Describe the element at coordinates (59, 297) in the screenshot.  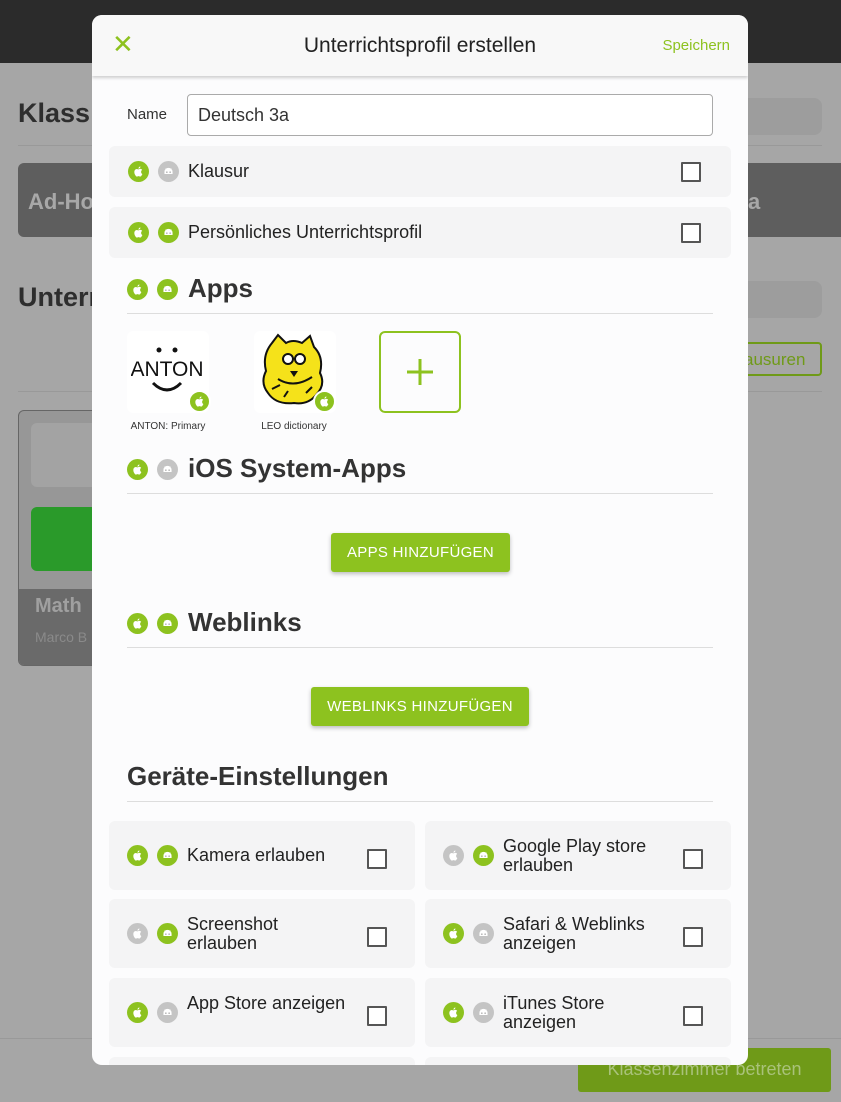
I see `bg-heading-profiles: Unterr` at that location.